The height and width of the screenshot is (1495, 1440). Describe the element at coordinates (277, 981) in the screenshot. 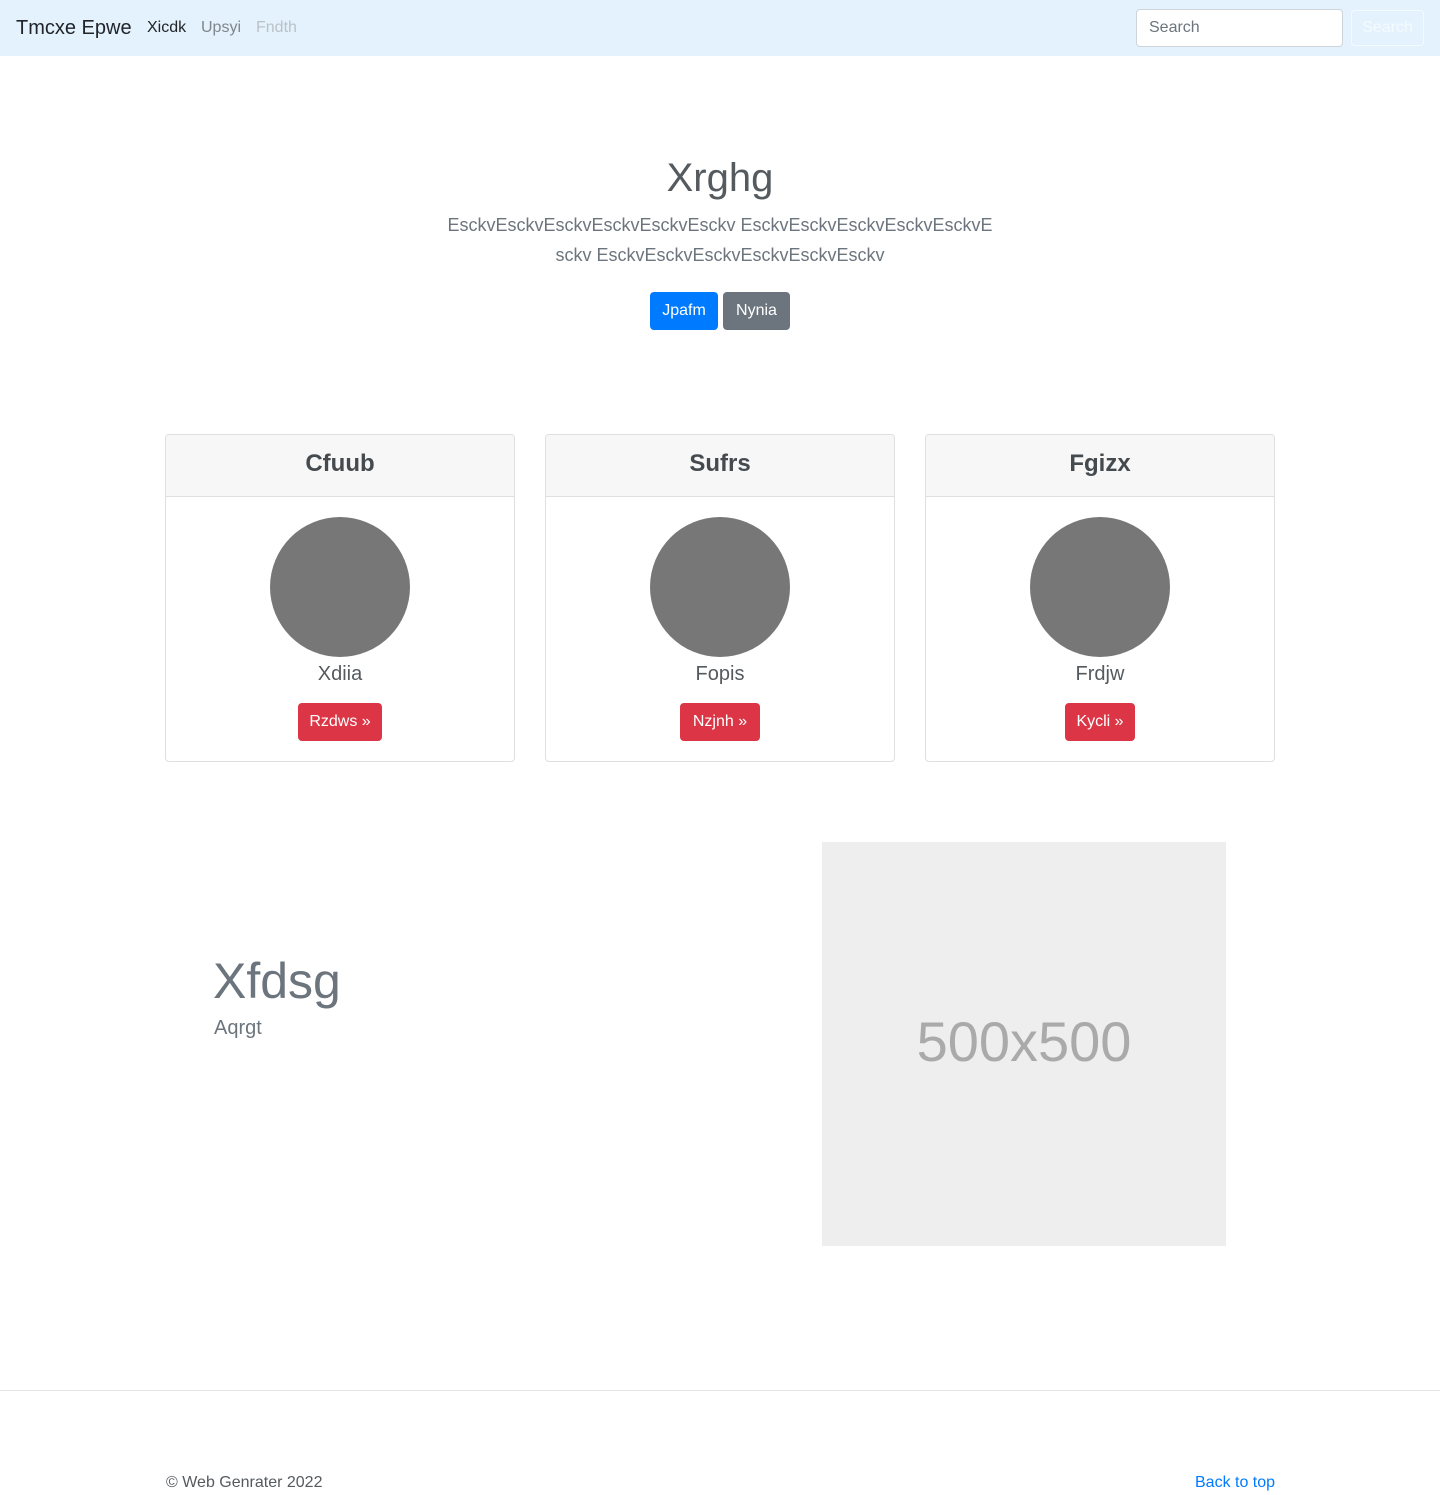

I see `feature-heading: Xfdsg` at that location.